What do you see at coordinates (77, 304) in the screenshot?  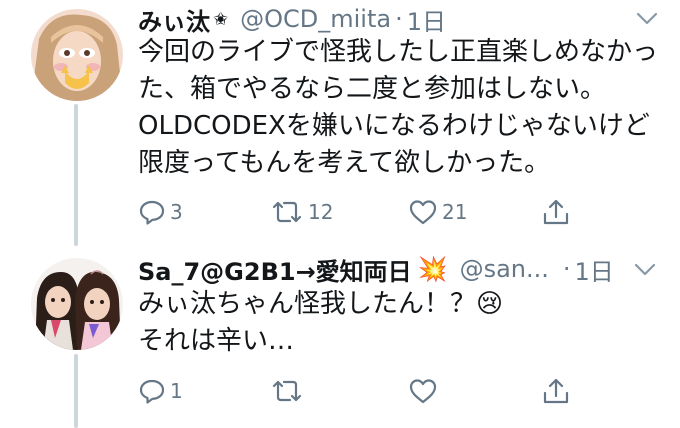 I see `avatar` at bounding box center [77, 304].